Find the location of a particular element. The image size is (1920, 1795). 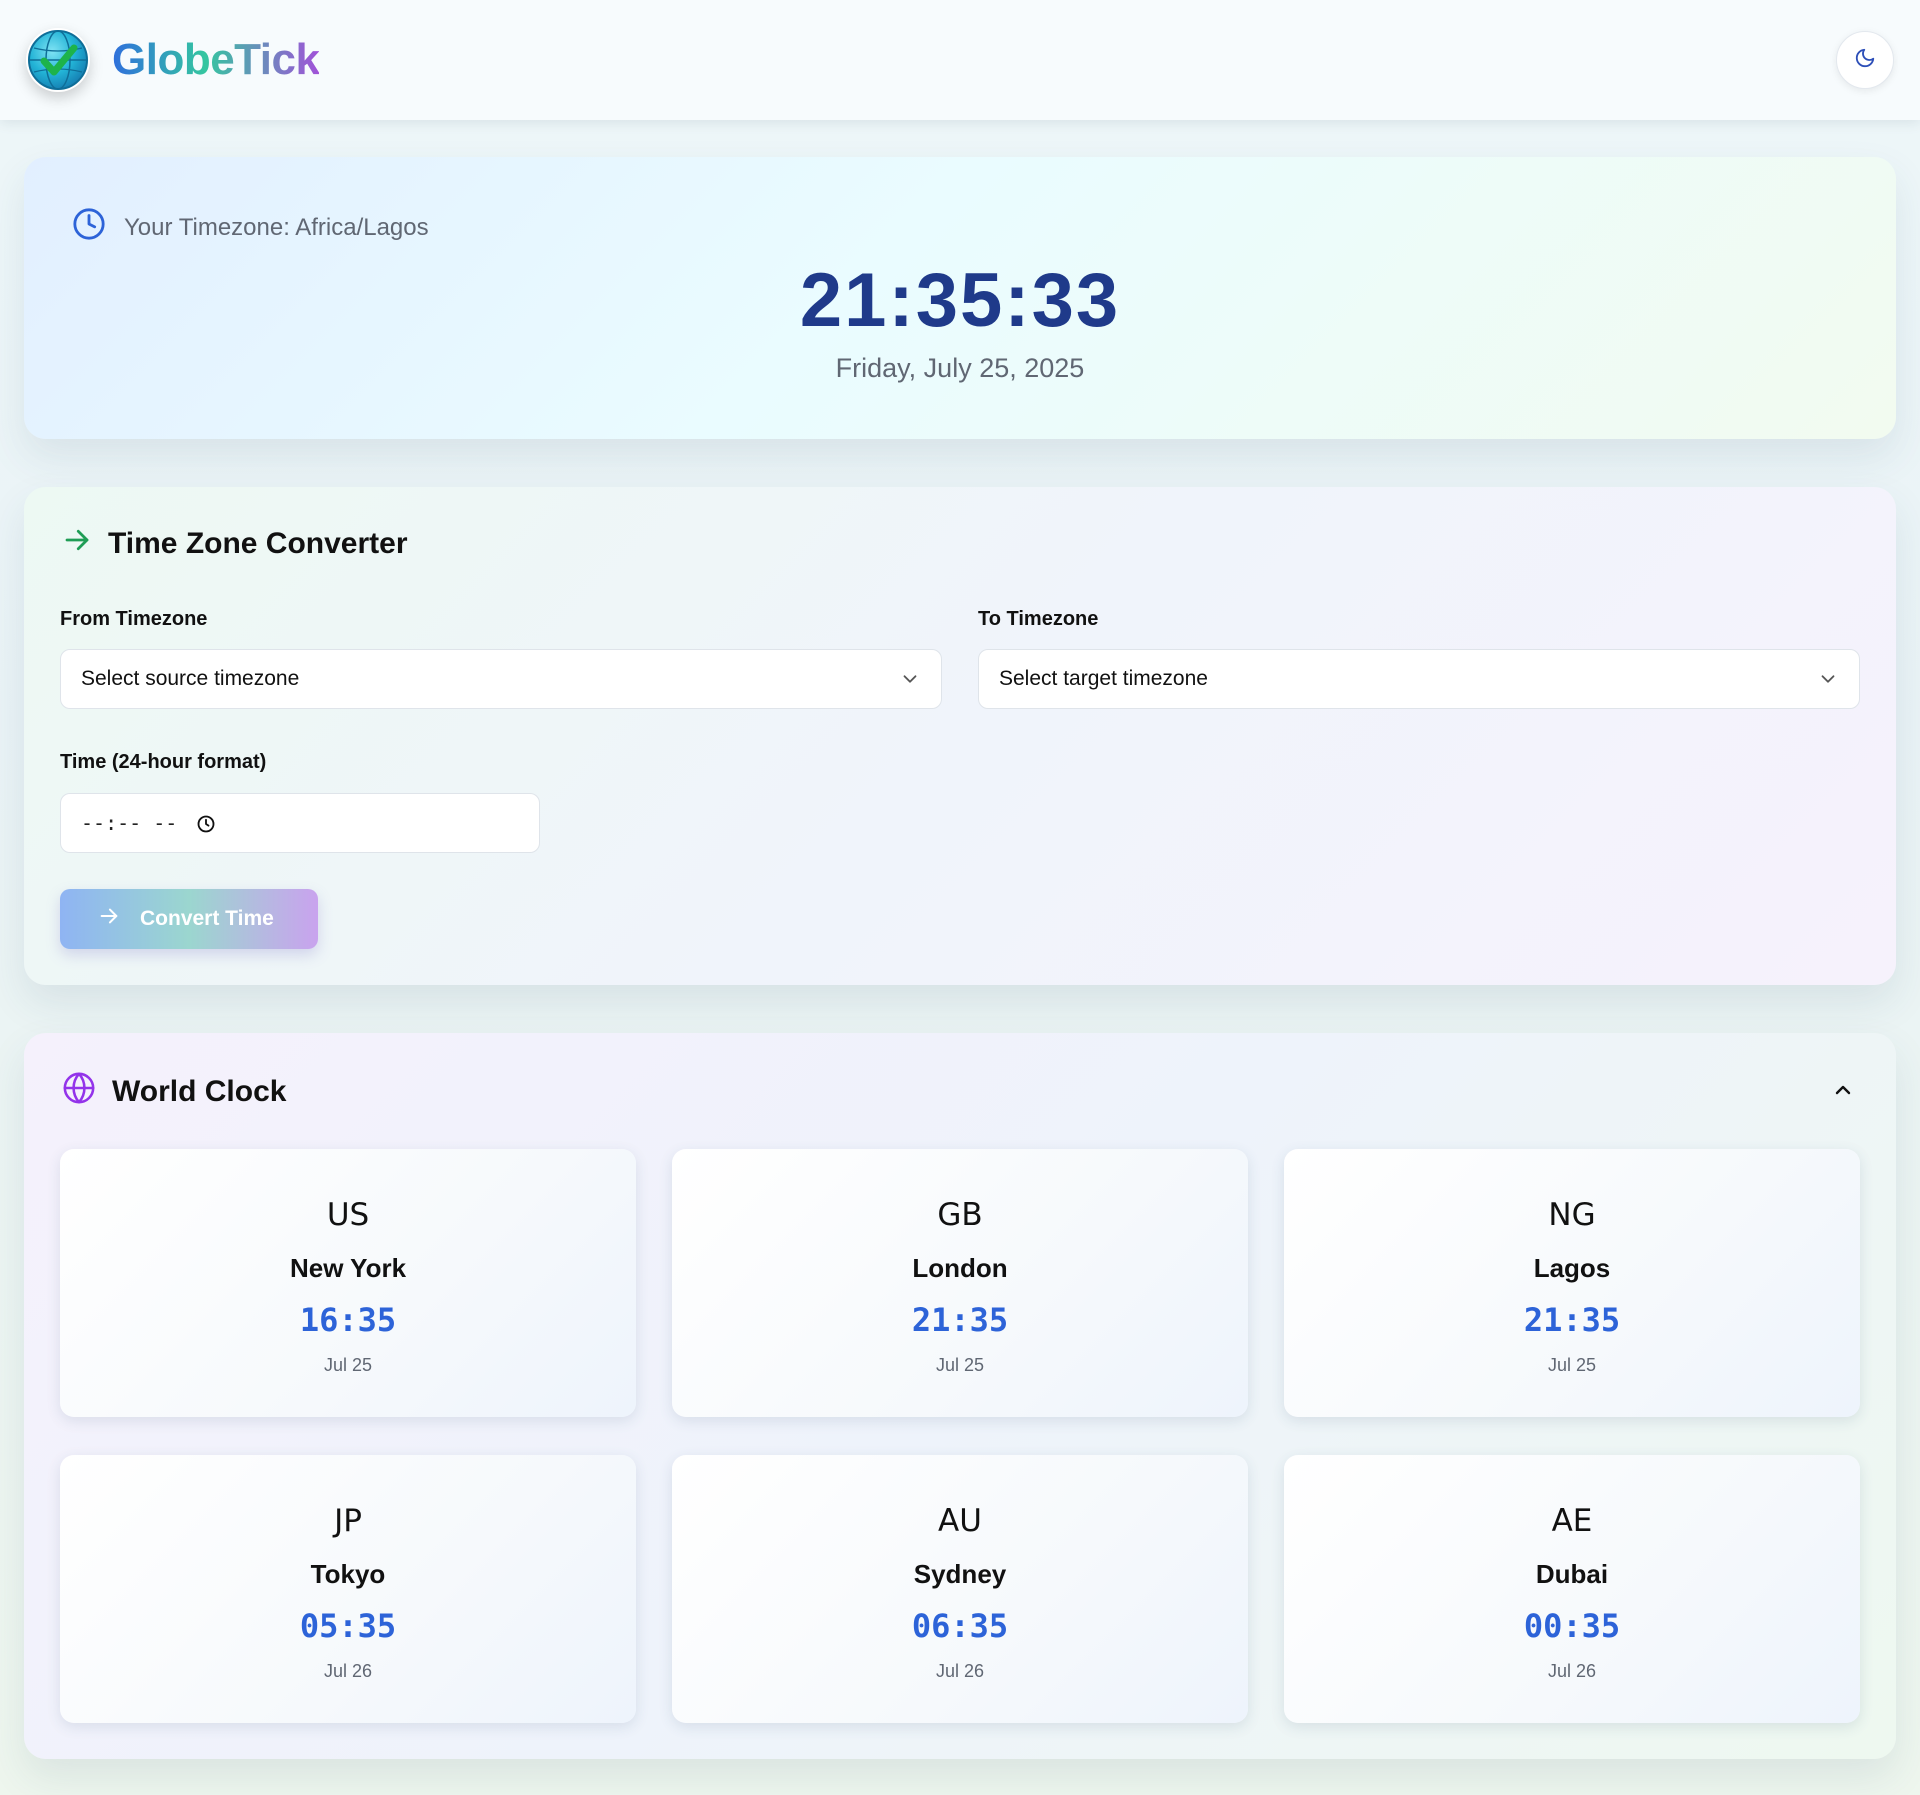

country-code: JP is located at coordinates (348, 1521).